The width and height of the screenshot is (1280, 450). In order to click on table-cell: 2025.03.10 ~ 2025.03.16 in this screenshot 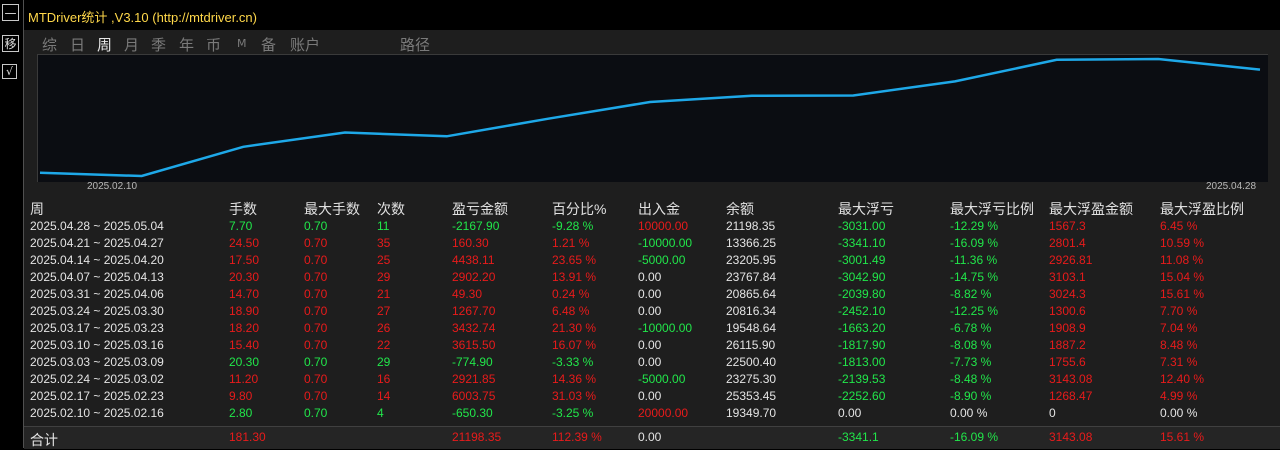, I will do `click(97, 345)`.